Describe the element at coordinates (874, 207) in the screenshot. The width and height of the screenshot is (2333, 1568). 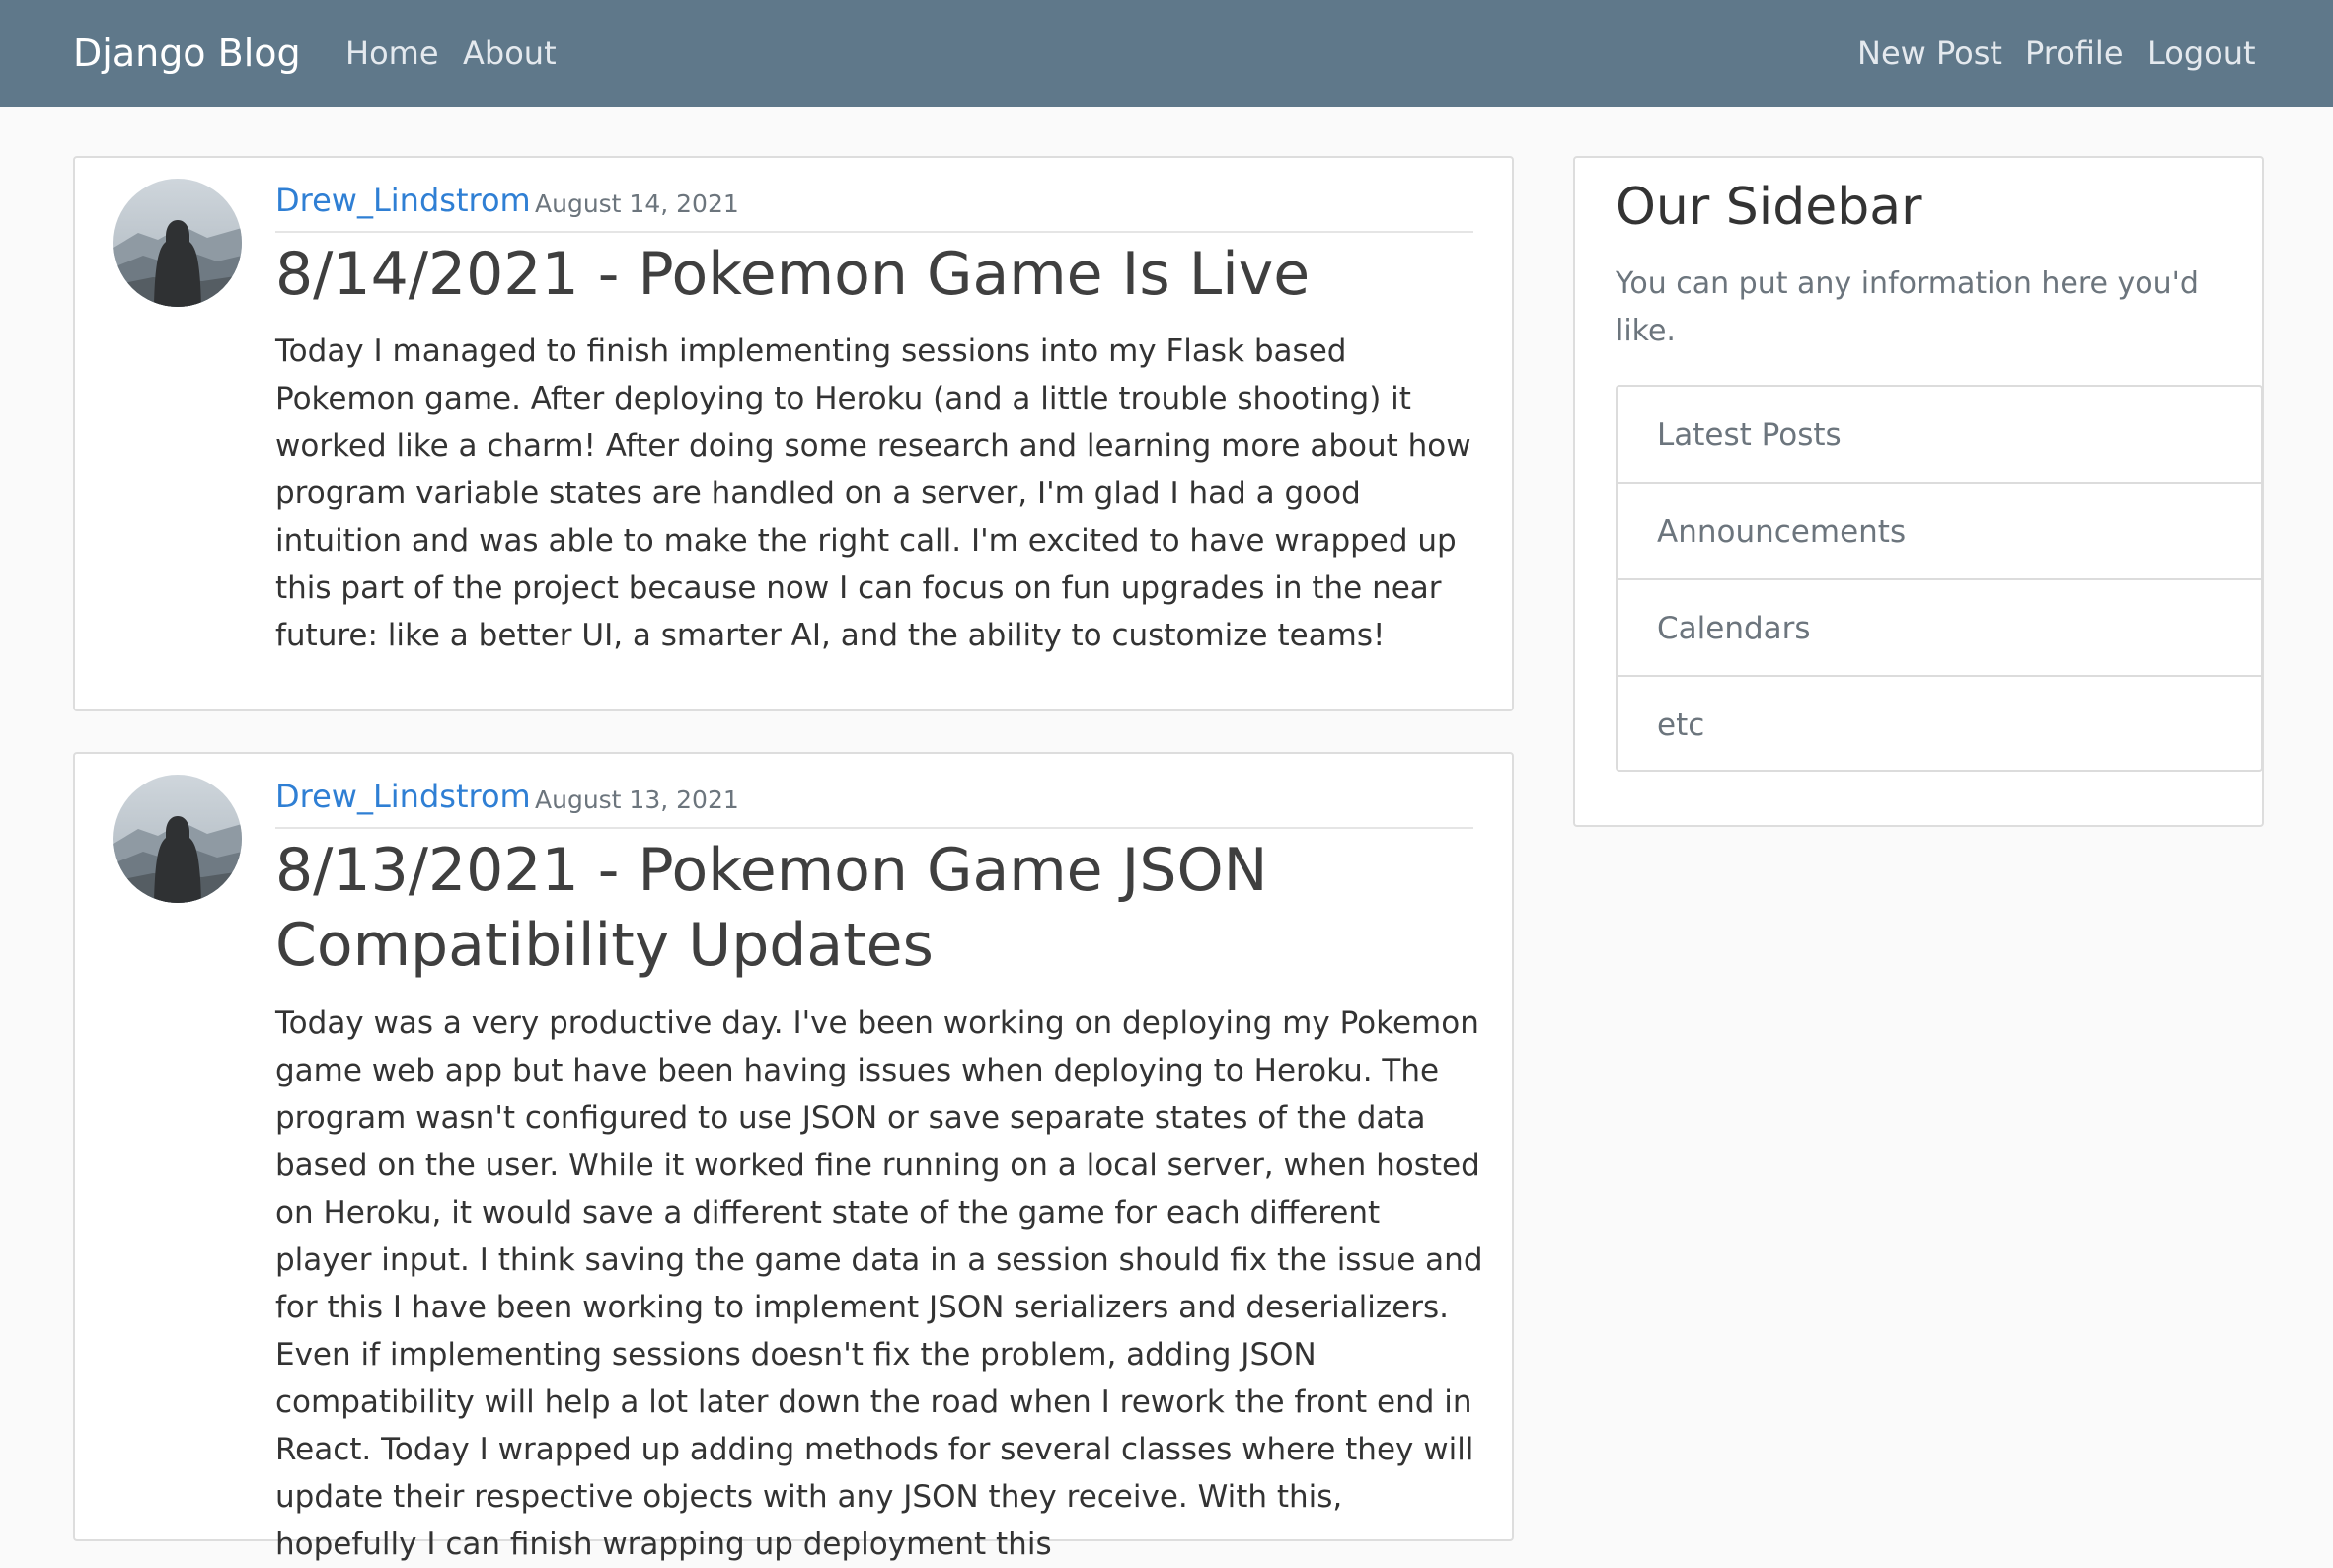
I see `post-metadata: Drew_Lindstrom August 14, 2021` at that location.